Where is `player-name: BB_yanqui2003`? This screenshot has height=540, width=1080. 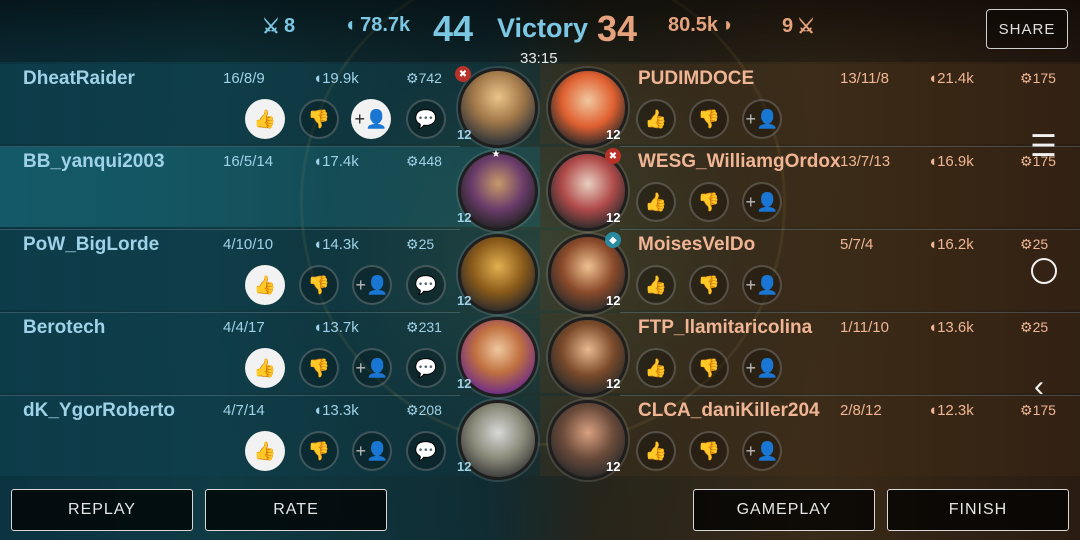 player-name: BB_yanqui2003 is located at coordinates (94, 162).